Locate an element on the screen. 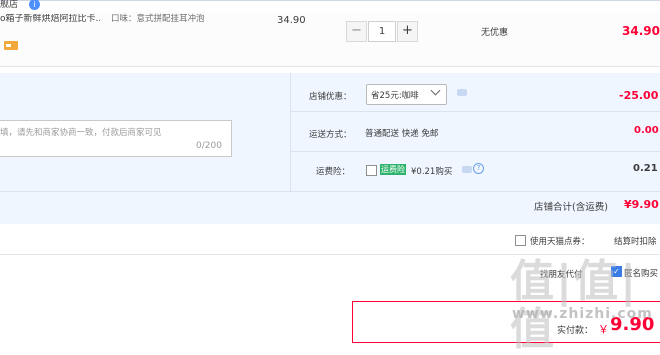 This screenshot has height=355, width=660. memo-placeholder: 填，请先和商家协商一致，付款后商家可见 is located at coordinates (81, 133).